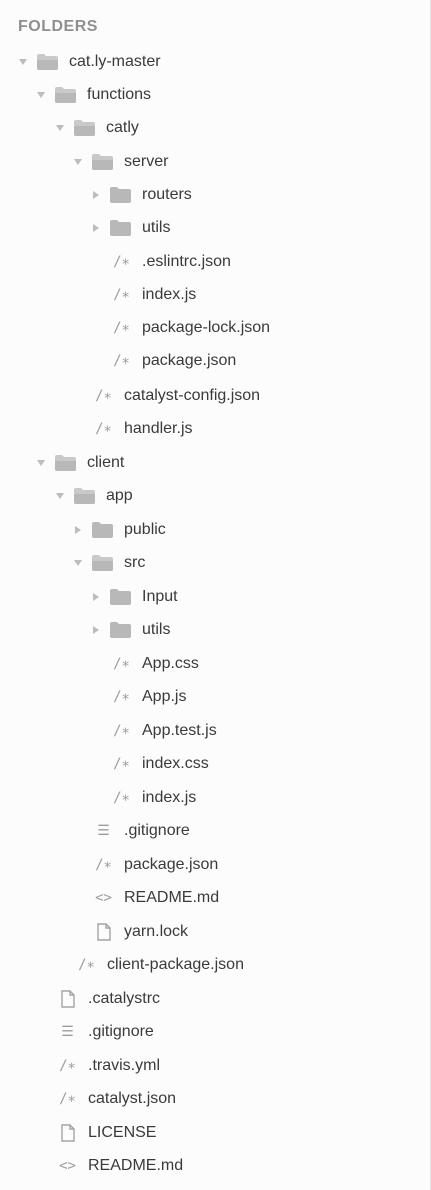  What do you see at coordinates (132, 1098) in the screenshot?
I see `tree-item-label: catalyst.json` at bounding box center [132, 1098].